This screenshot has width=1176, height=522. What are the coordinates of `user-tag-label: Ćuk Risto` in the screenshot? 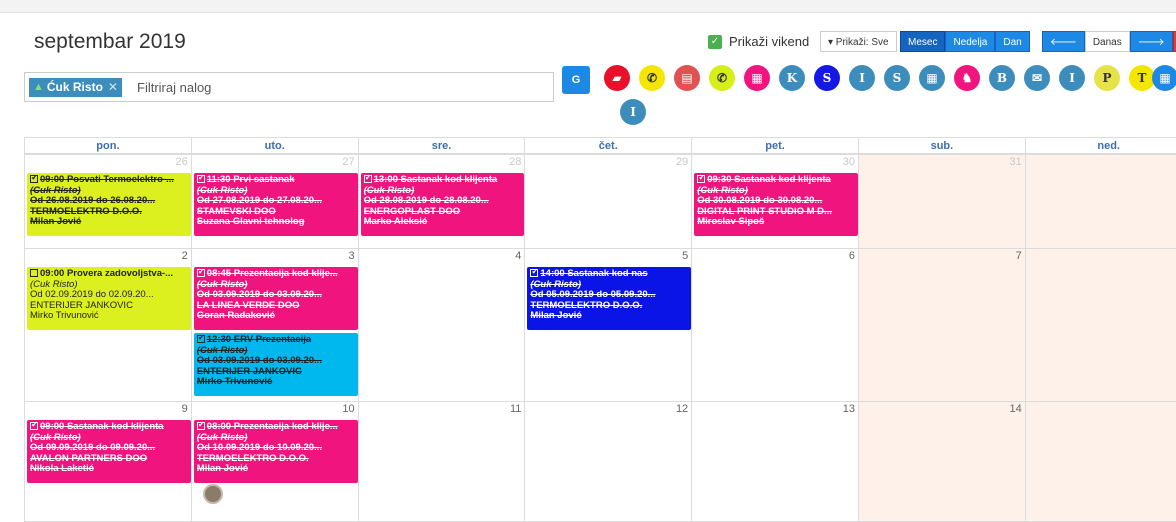 It's located at (74, 87).